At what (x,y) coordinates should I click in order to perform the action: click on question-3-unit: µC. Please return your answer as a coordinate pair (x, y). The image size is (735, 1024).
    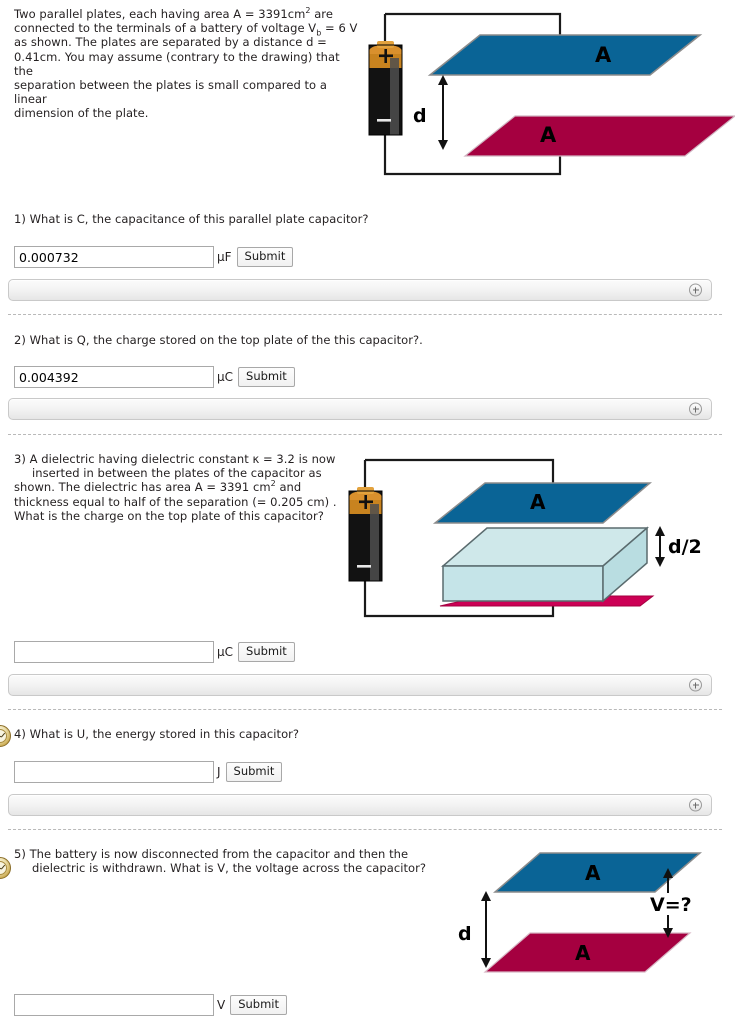
    Looking at the image, I should click on (225, 652).